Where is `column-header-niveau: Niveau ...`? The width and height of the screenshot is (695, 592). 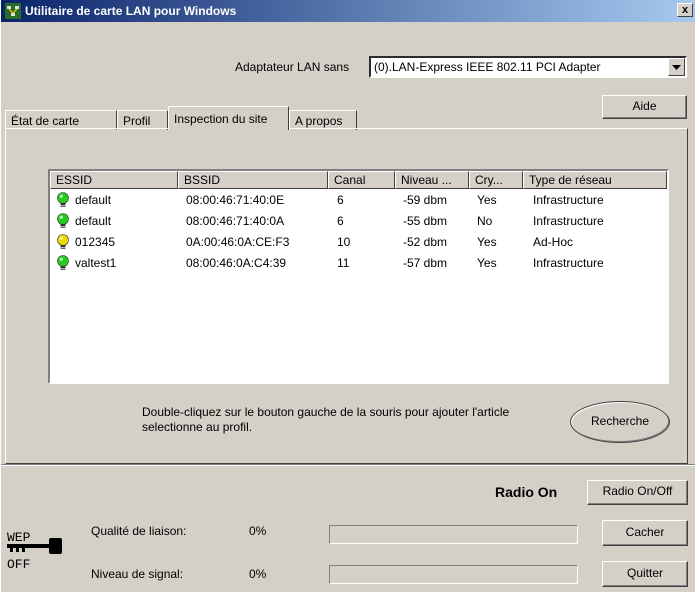
column-header-niveau: Niveau ... is located at coordinates (432, 180).